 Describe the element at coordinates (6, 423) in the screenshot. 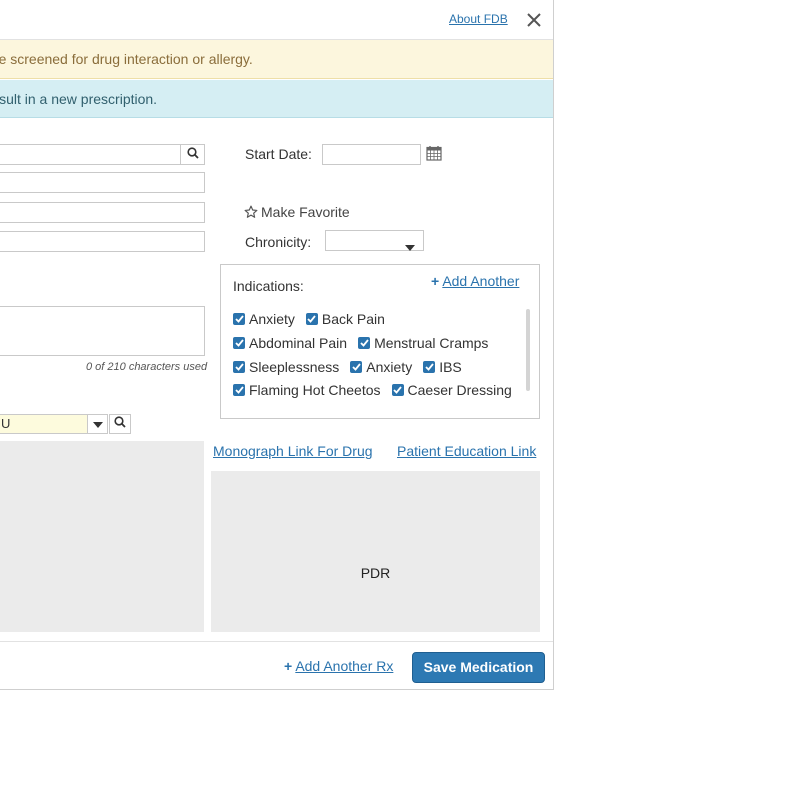

I see `pharmacy-value-text: U` at that location.